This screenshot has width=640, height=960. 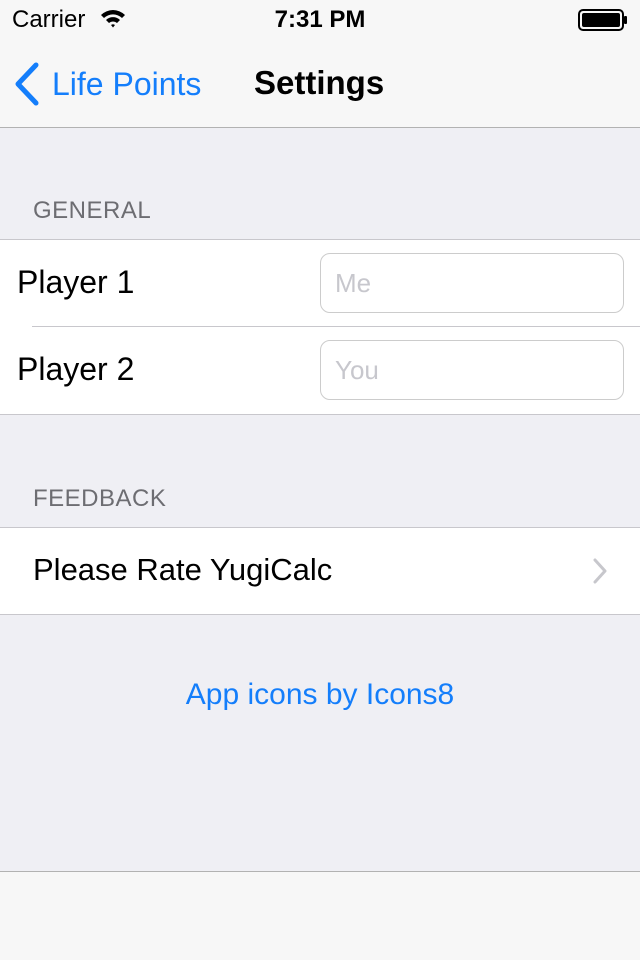 I want to click on section-header-feedback: FEEDBACK, so click(x=100, y=498).